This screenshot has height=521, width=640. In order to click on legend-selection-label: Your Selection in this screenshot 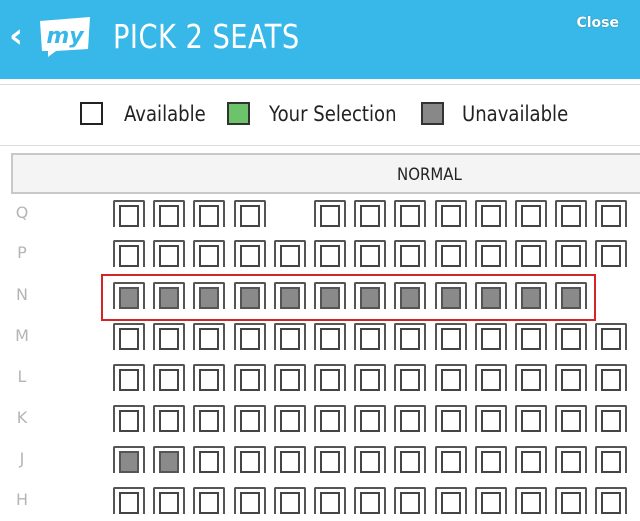, I will do `click(333, 114)`.